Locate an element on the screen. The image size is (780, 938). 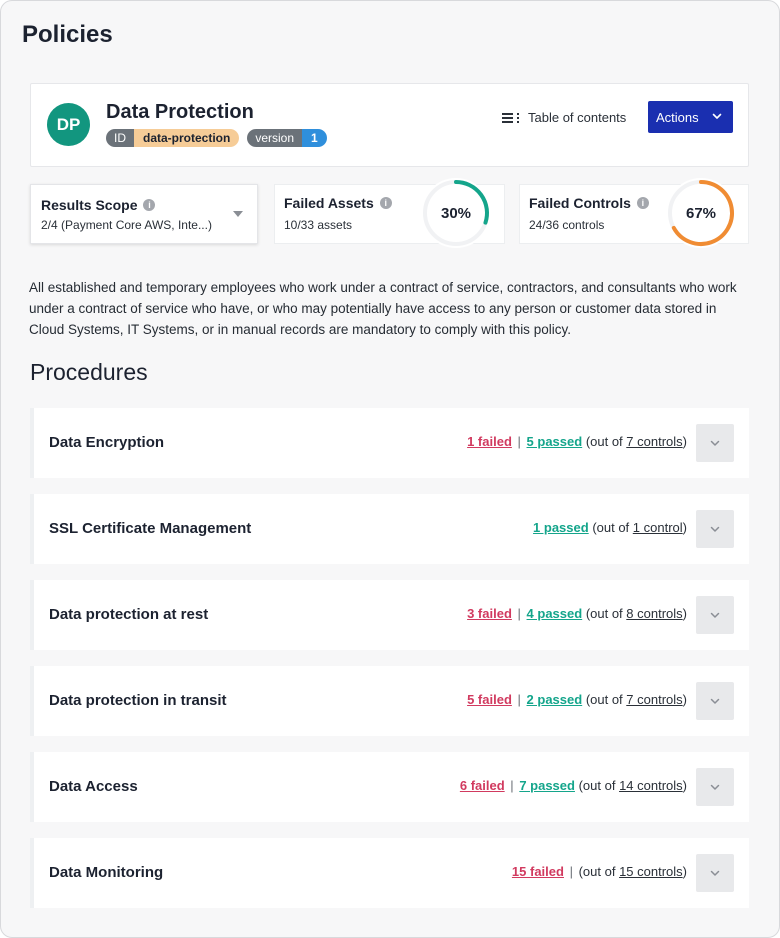
failed-assets-label: Failed Assets is located at coordinates (329, 203).